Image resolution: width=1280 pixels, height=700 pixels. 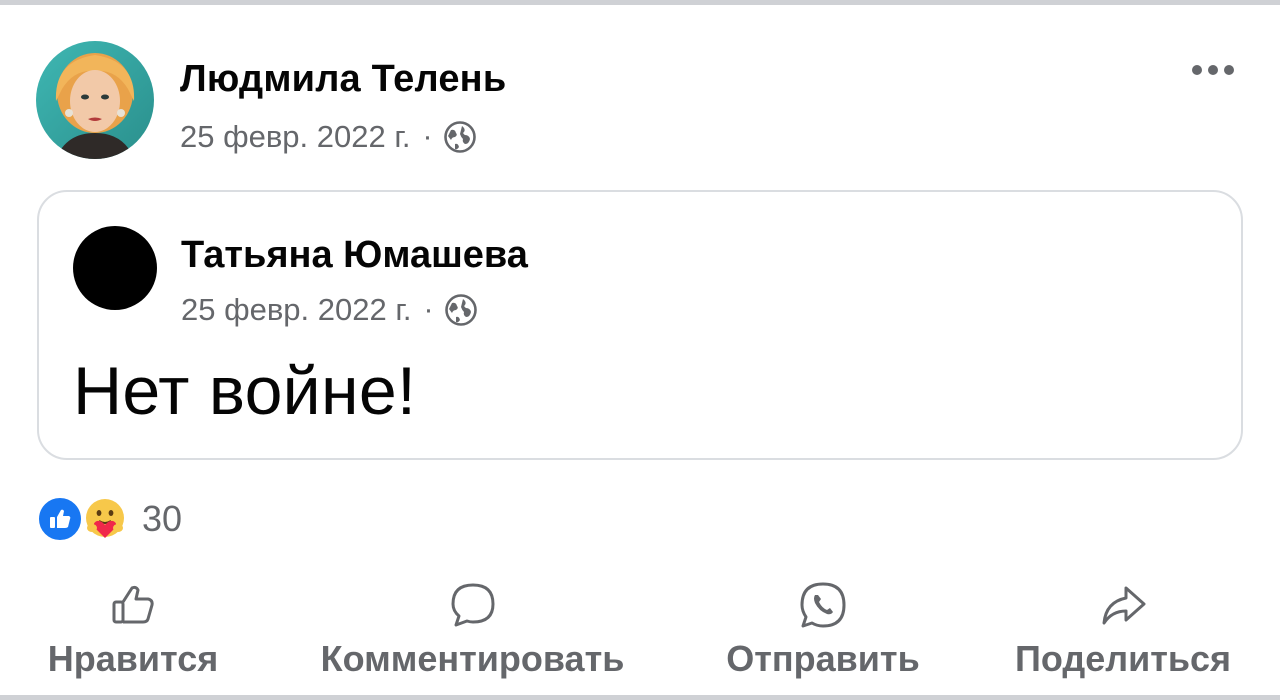 I want to click on share-button: Поделиться, so click(x=1123, y=630).